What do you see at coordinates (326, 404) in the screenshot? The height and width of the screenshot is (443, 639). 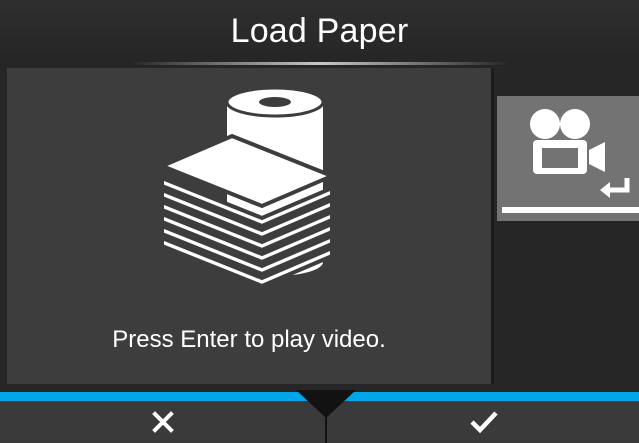 I see `selection-pointer` at bounding box center [326, 404].